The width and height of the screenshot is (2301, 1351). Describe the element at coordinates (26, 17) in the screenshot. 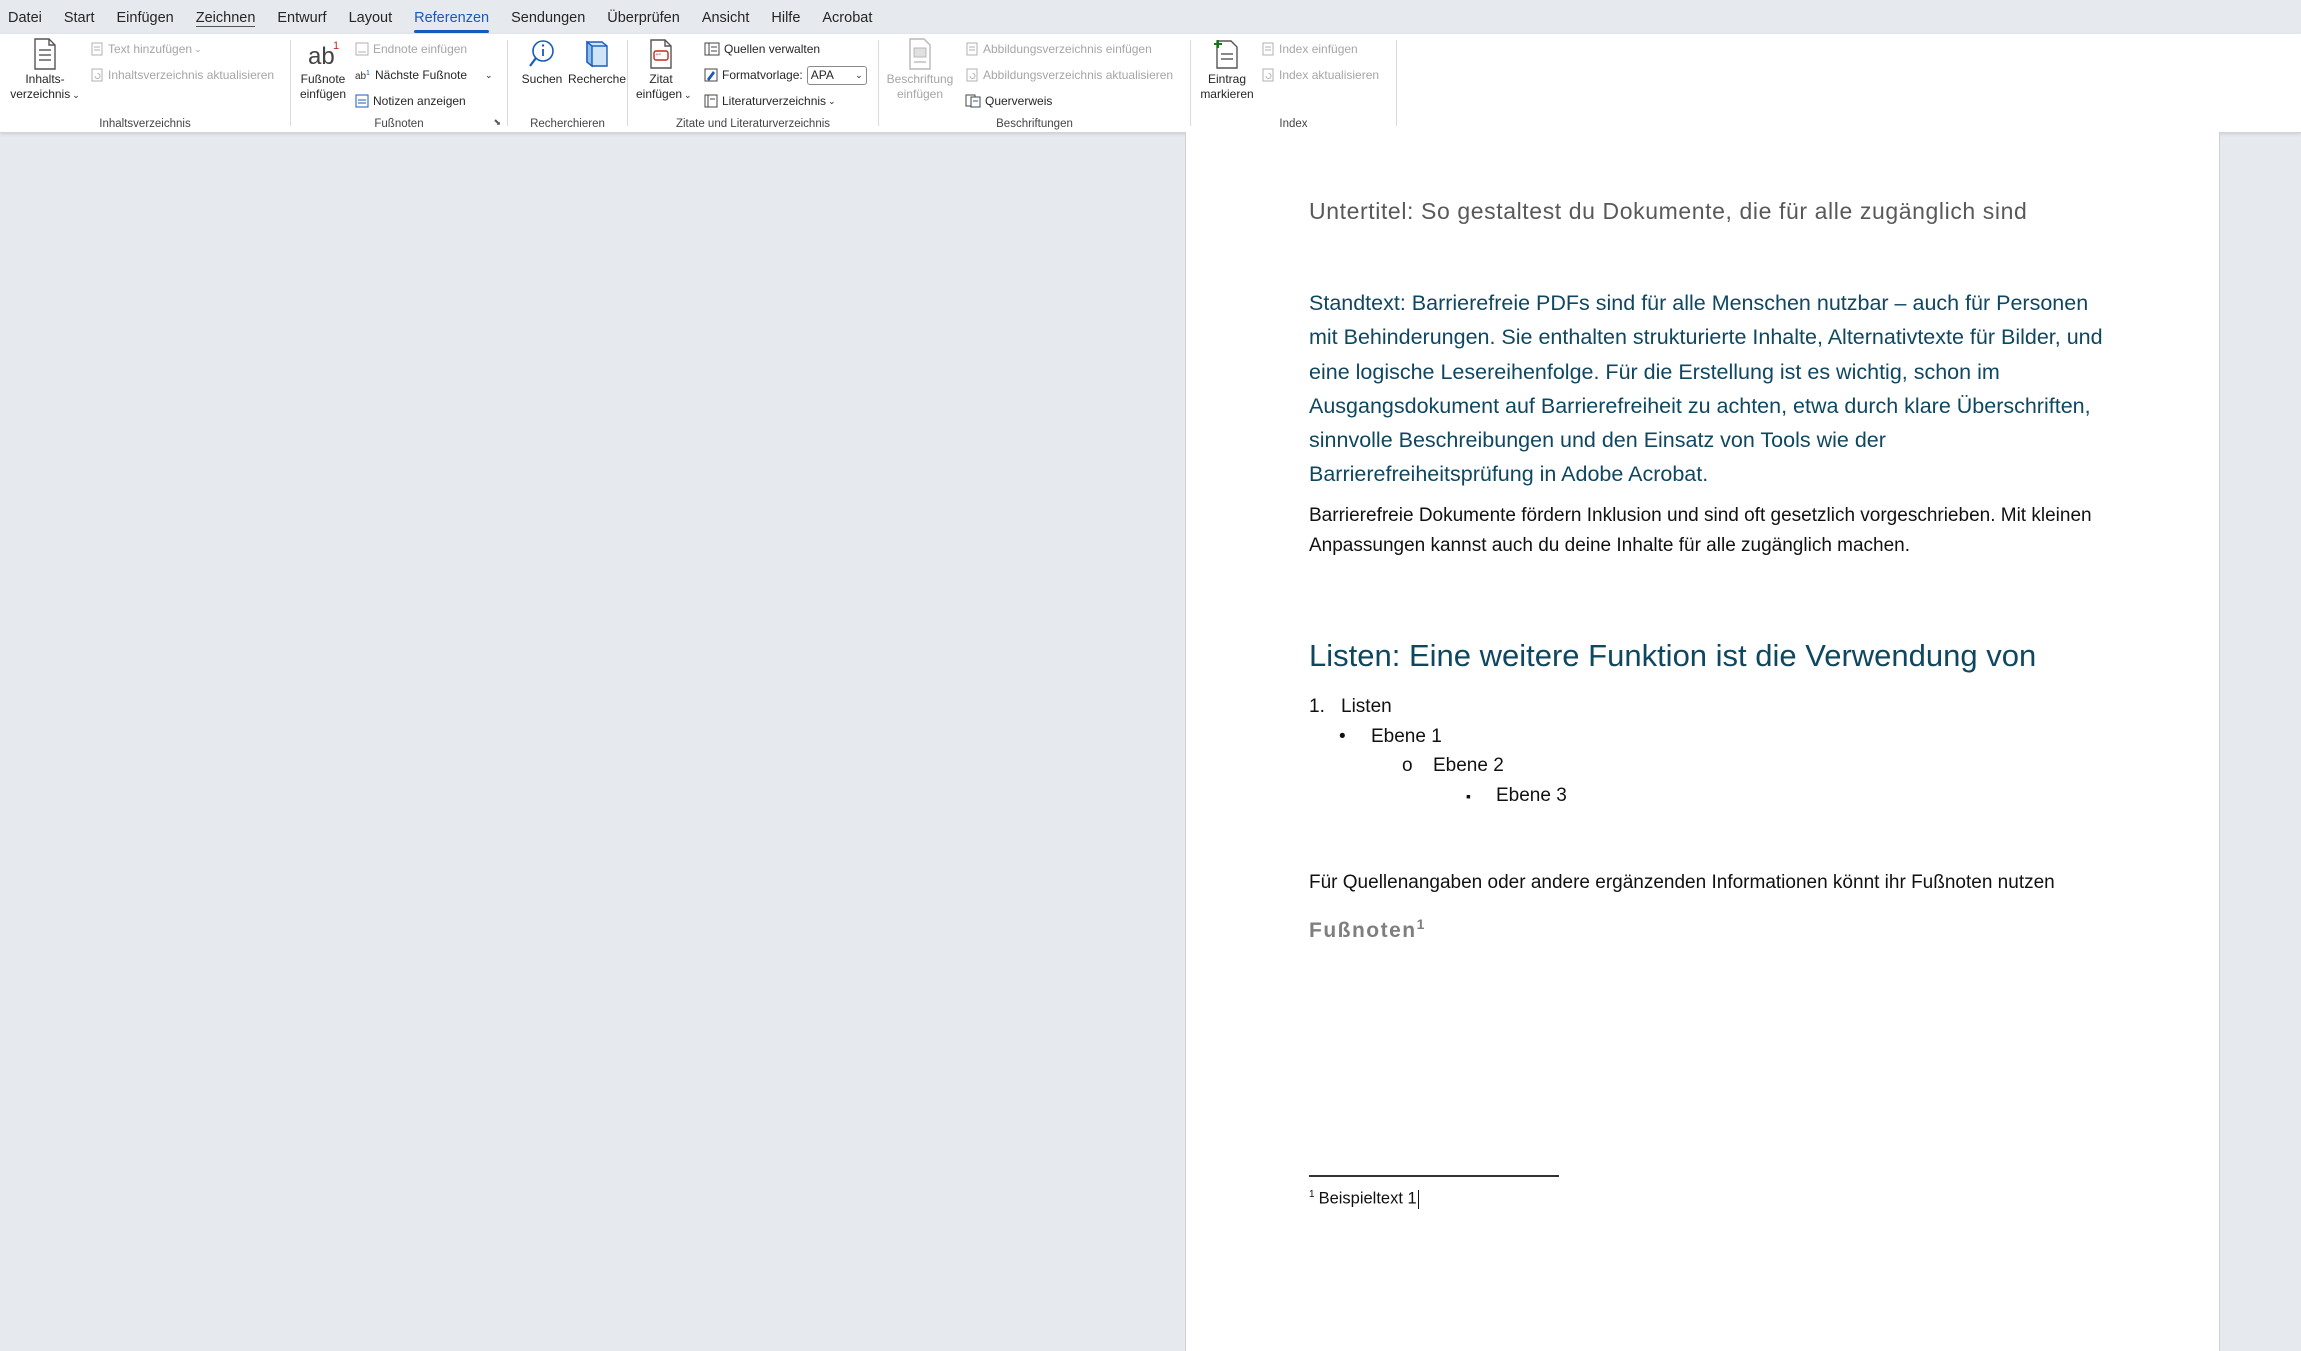

I see `tab-datei: Datei` at that location.